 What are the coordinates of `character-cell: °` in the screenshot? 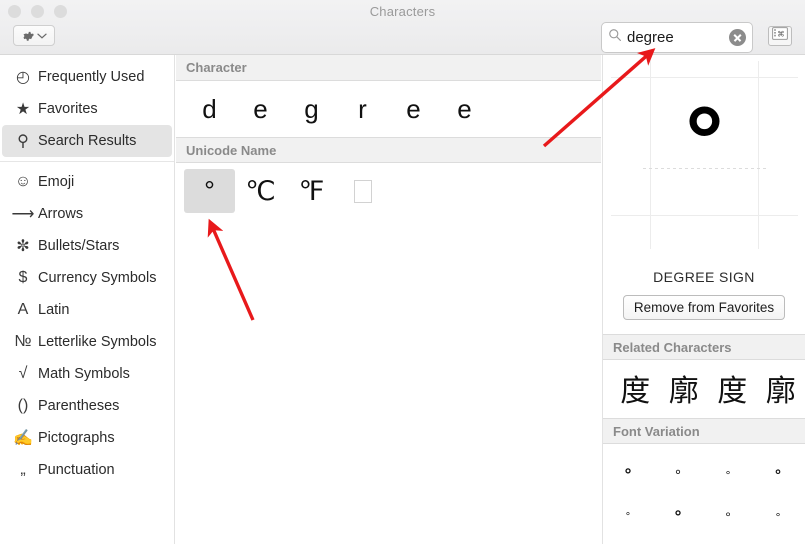 It's located at (209, 191).